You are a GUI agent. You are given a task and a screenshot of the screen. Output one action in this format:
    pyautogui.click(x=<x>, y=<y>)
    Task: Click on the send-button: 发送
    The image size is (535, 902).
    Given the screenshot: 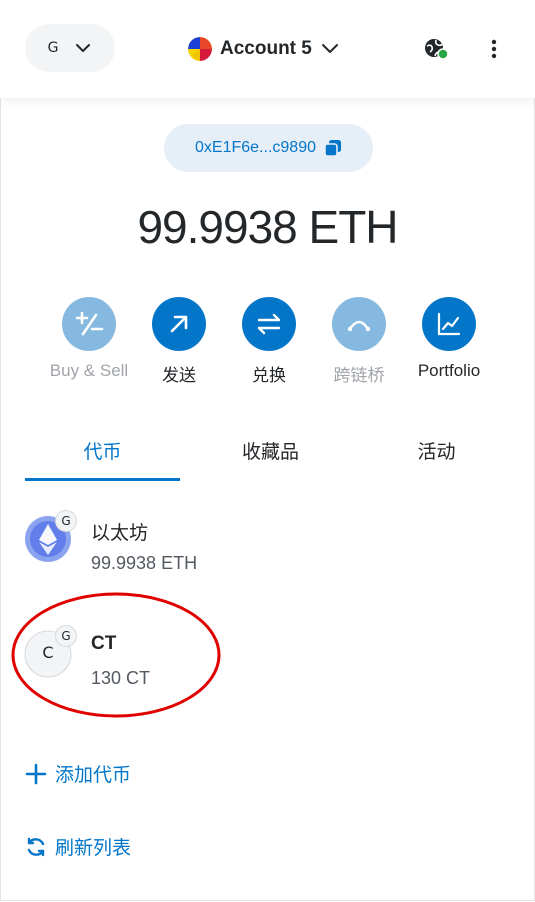 What is the action you would take?
    pyautogui.click(x=179, y=341)
    